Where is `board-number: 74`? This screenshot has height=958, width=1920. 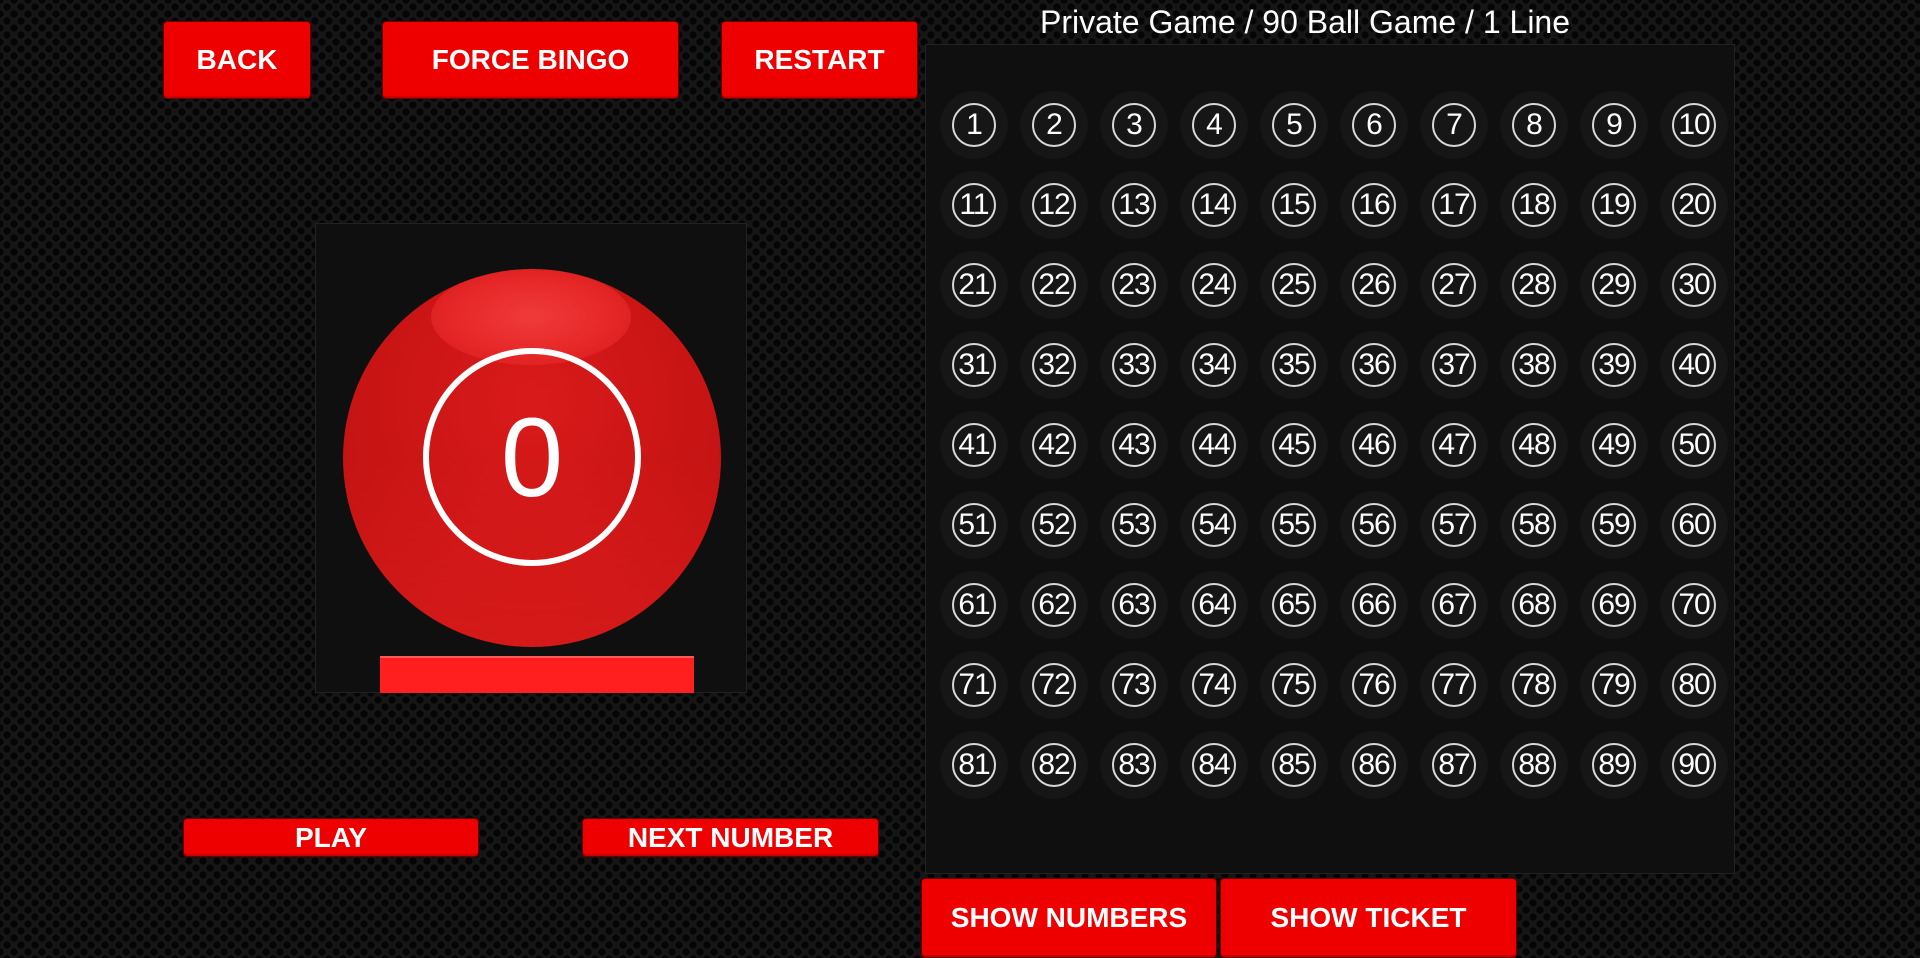
board-number: 74 is located at coordinates (1214, 685).